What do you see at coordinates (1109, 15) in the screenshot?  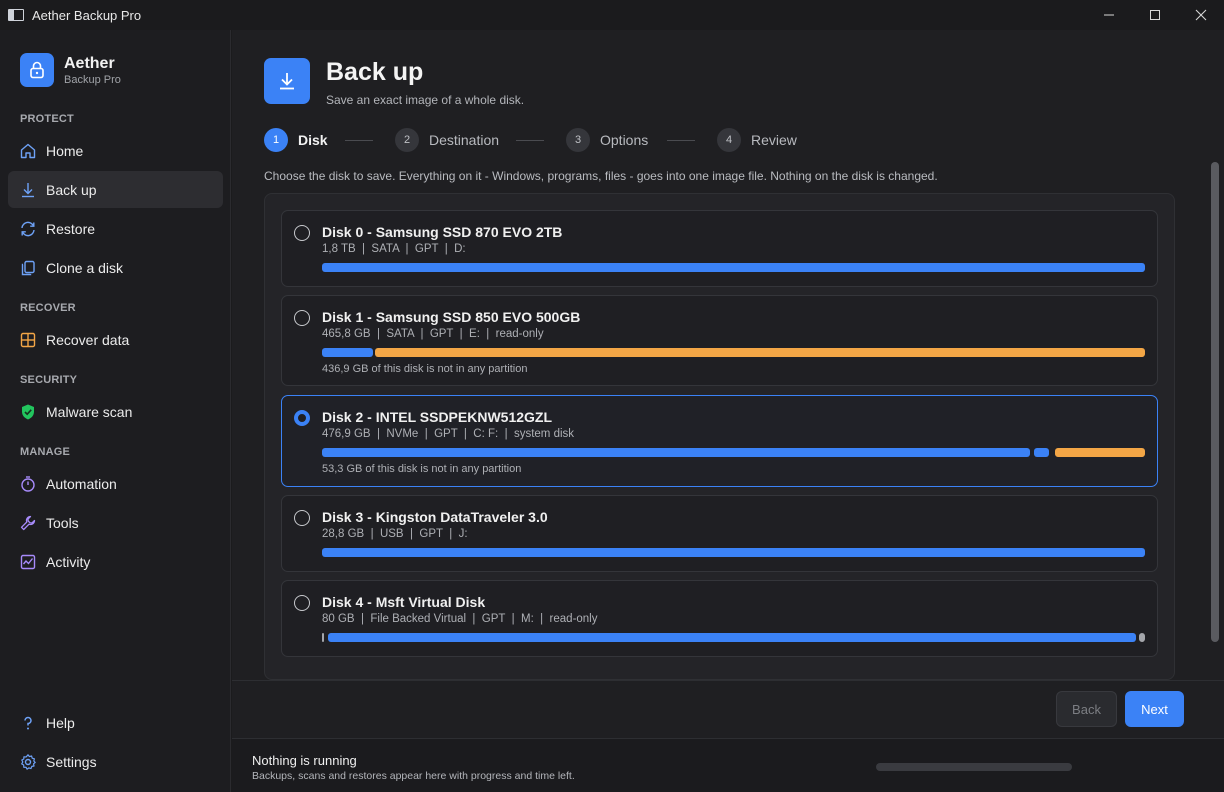 I see `minimize-button` at bounding box center [1109, 15].